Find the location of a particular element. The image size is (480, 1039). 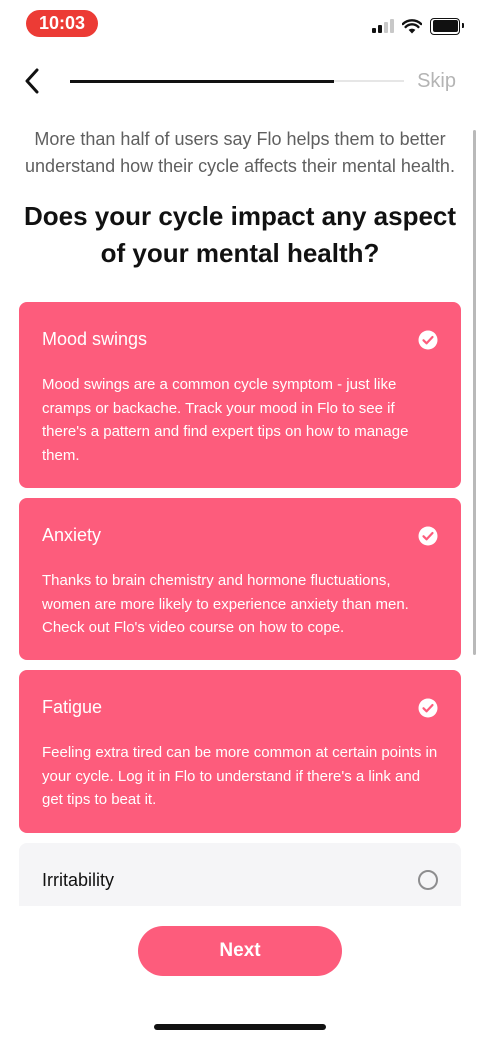

battery-icon is located at coordinates (447, 26).